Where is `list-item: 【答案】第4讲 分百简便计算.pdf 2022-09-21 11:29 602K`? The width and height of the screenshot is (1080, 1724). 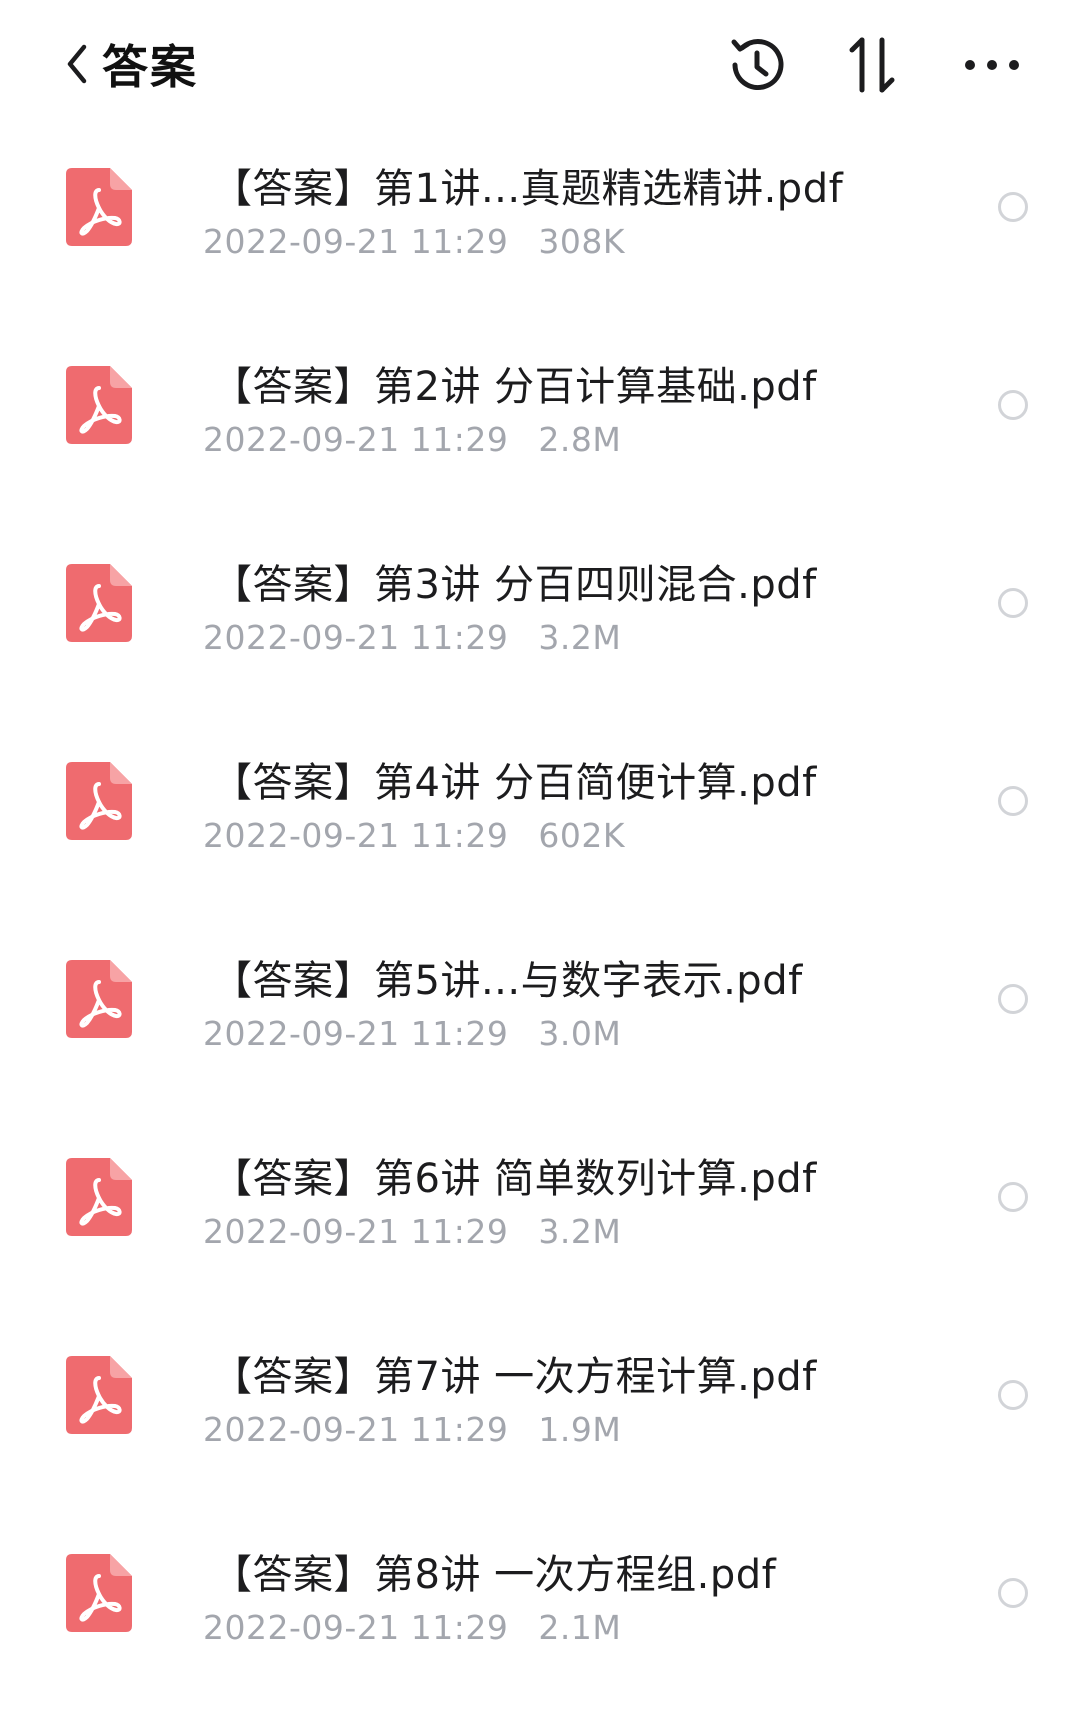
list-item: 【答案】第4讲 分百简便计算.pdf 2022-09-21 11:29 602K is located at coordinates (540, 833).